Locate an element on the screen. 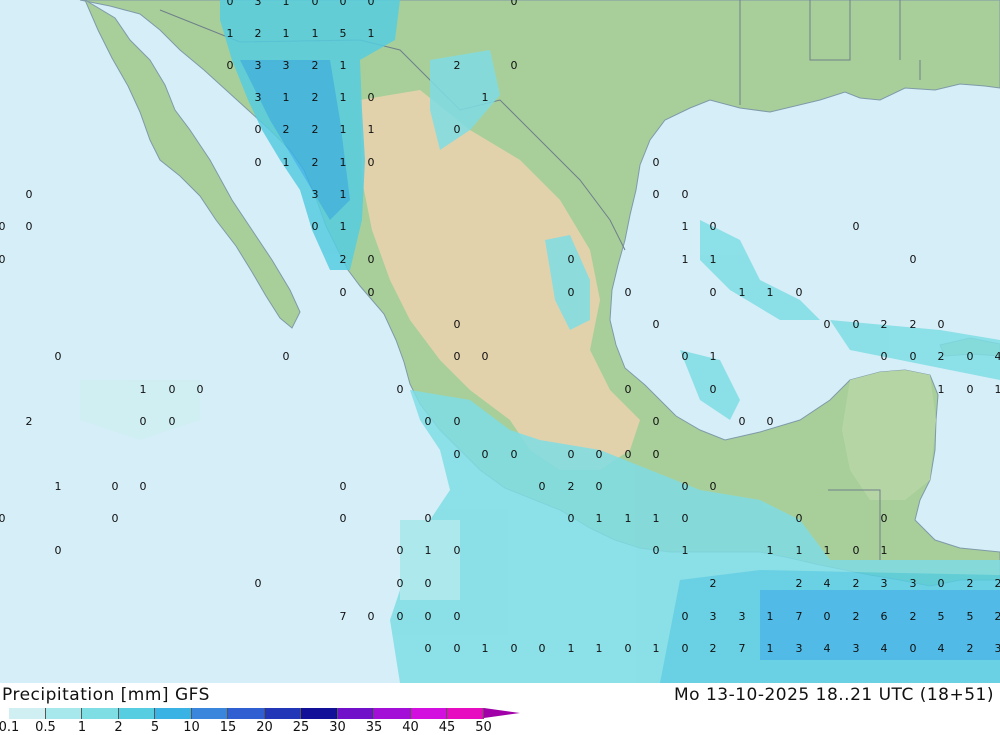  precip-value: 6 is located at coordinates (884, 616).